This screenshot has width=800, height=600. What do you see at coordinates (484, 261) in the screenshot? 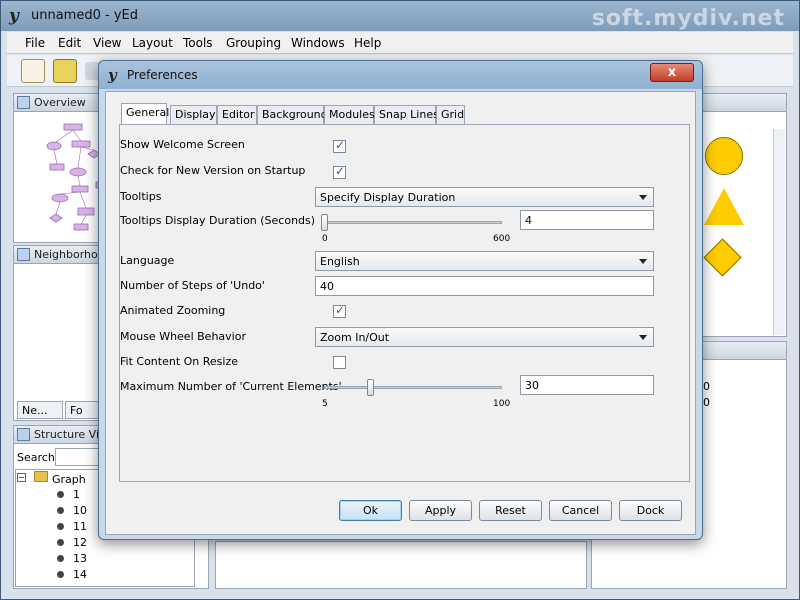
I see `language-select: English` at bounding box center [484, 261].